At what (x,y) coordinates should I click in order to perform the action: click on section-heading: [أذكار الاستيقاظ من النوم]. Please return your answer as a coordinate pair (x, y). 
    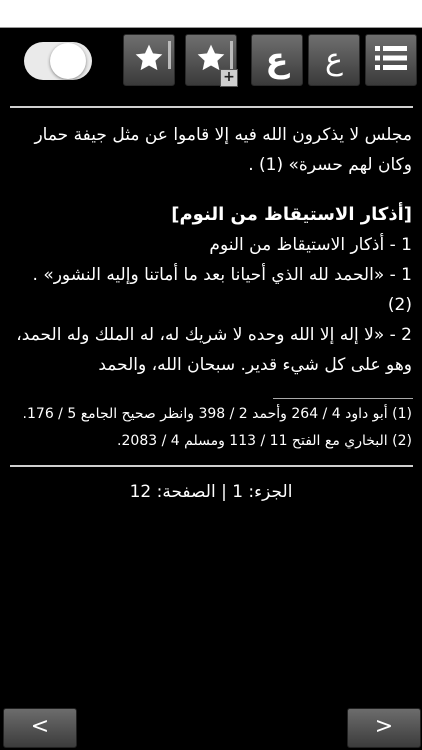
    Looking at the image, I should click on (291, 214).